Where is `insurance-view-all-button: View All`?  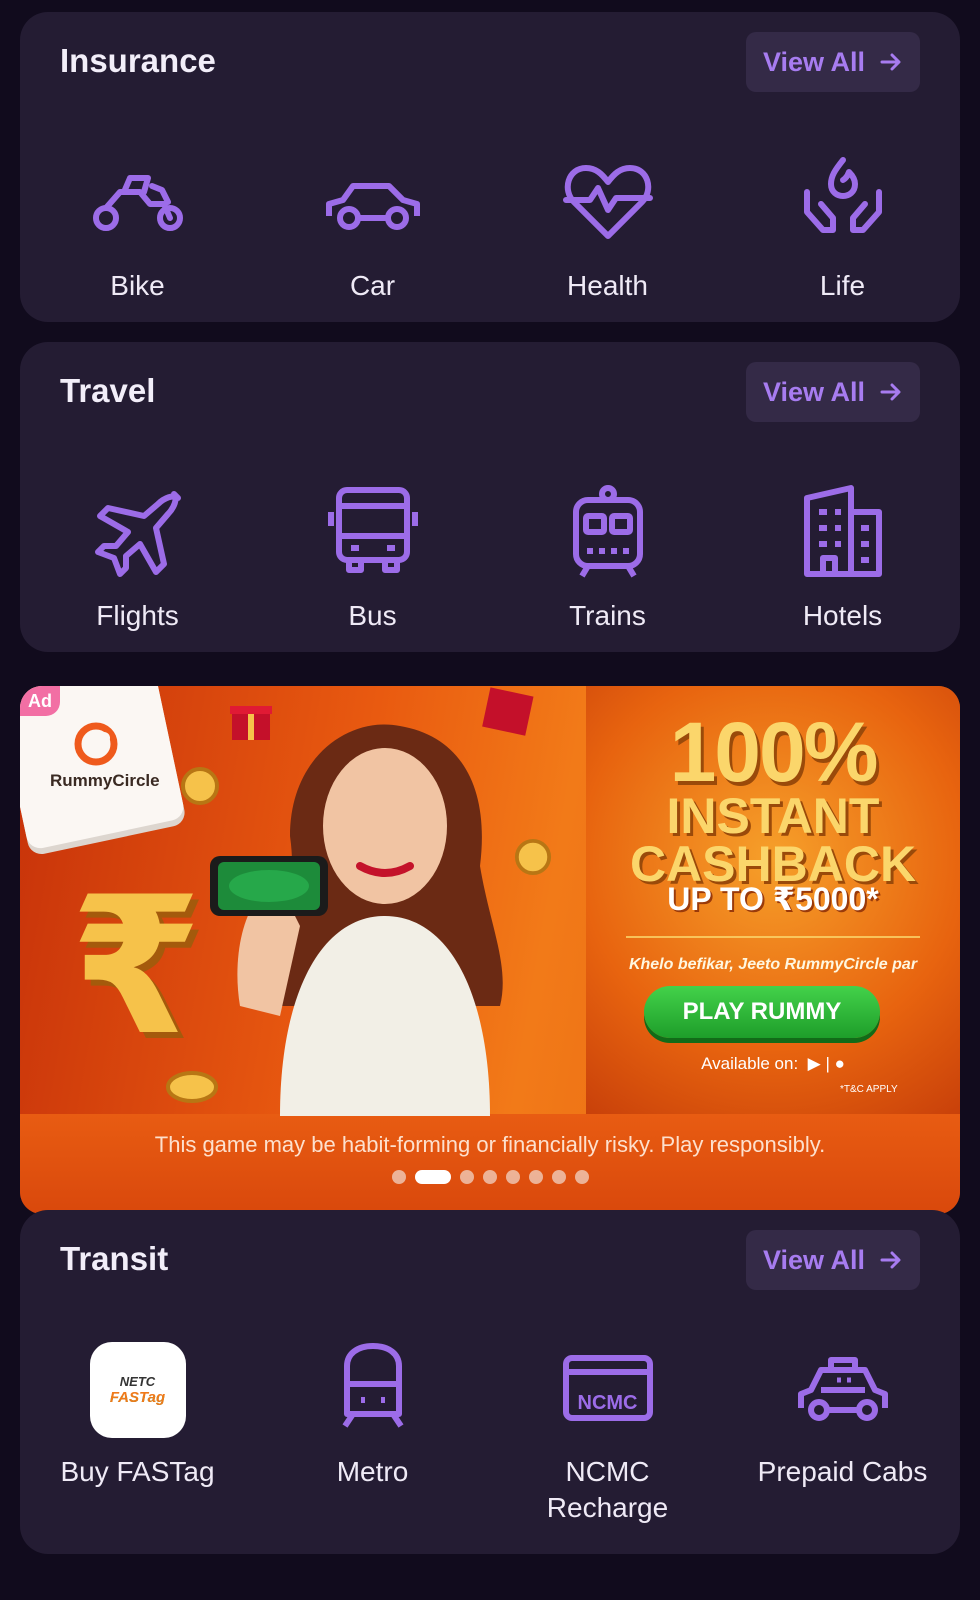
insurance-view-all-button: View All is located at coordinates (833, 62).